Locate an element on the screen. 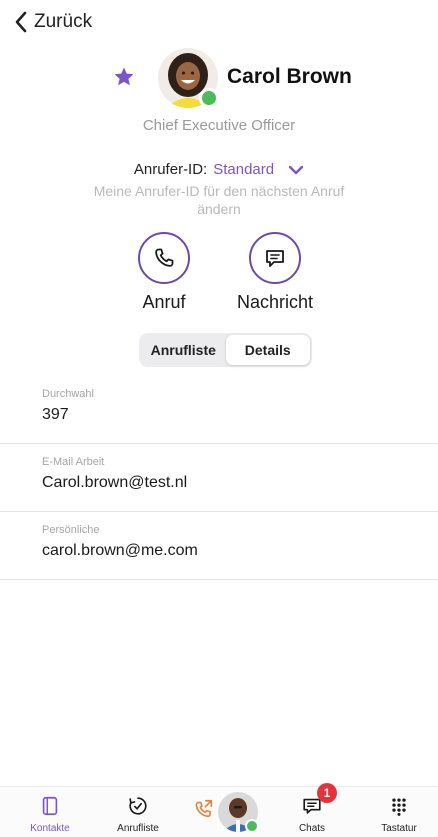  tab-chats: 1 Chats is located at coordinates (312, 810).